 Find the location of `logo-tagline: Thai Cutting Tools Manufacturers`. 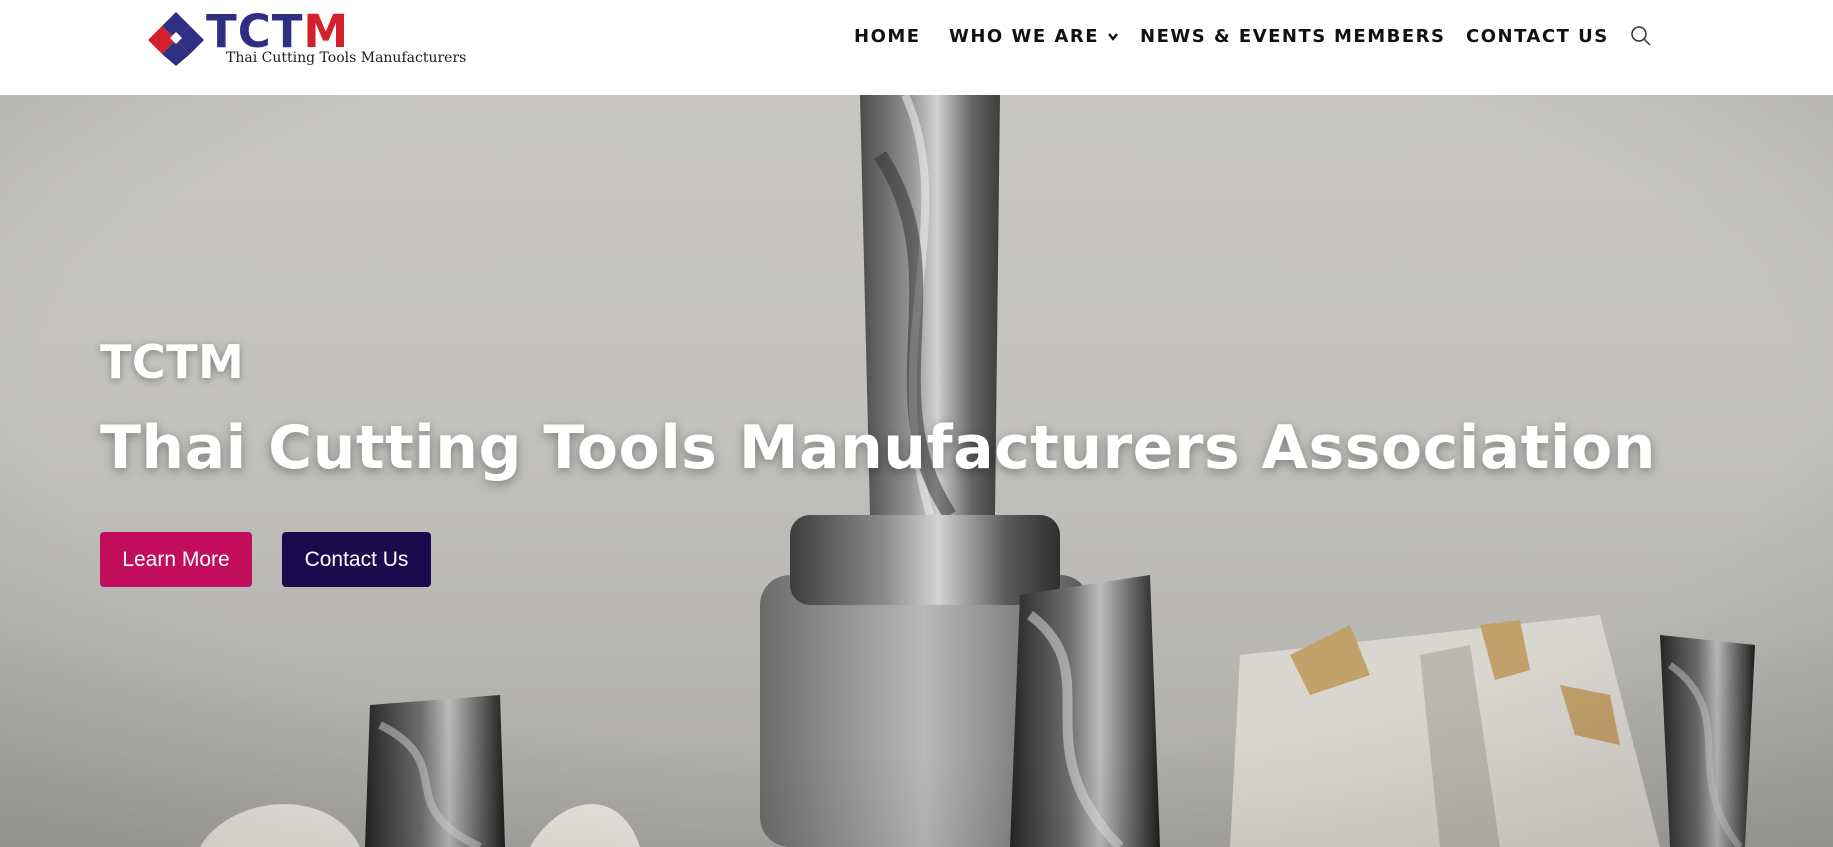

logo-tagline: Thai Cutting Tools Manufacturers is located at coordinates (346, 58).